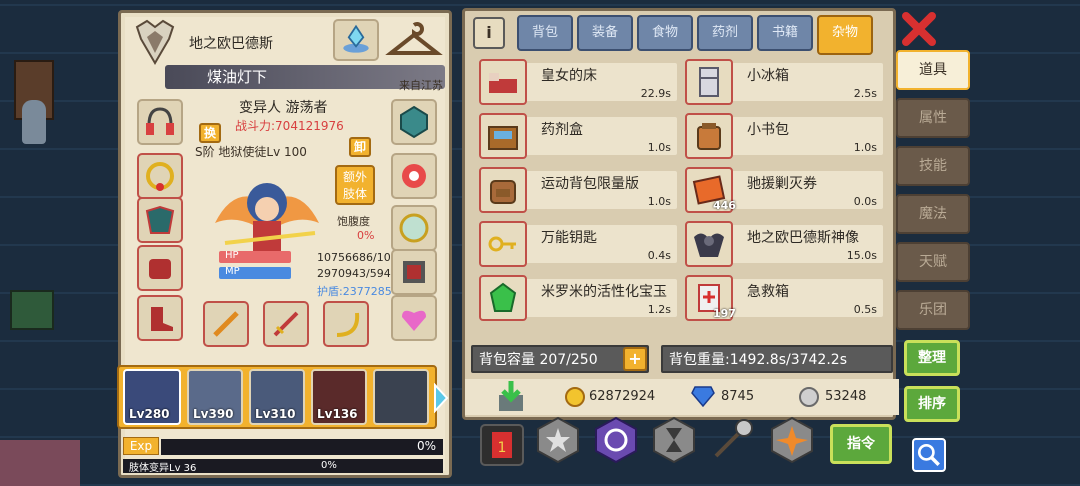  Describe the element at coordinates (933, 118) in the screenshot. I see `side-tab-attributes: 属性` at that location.